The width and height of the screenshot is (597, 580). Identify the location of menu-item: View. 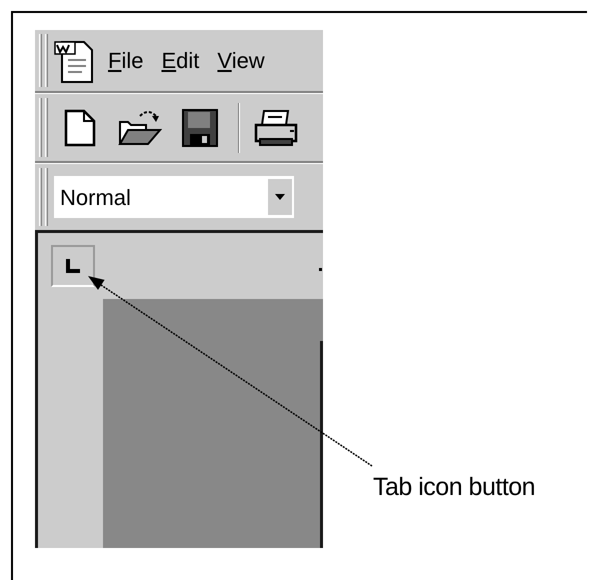
(241, 60).